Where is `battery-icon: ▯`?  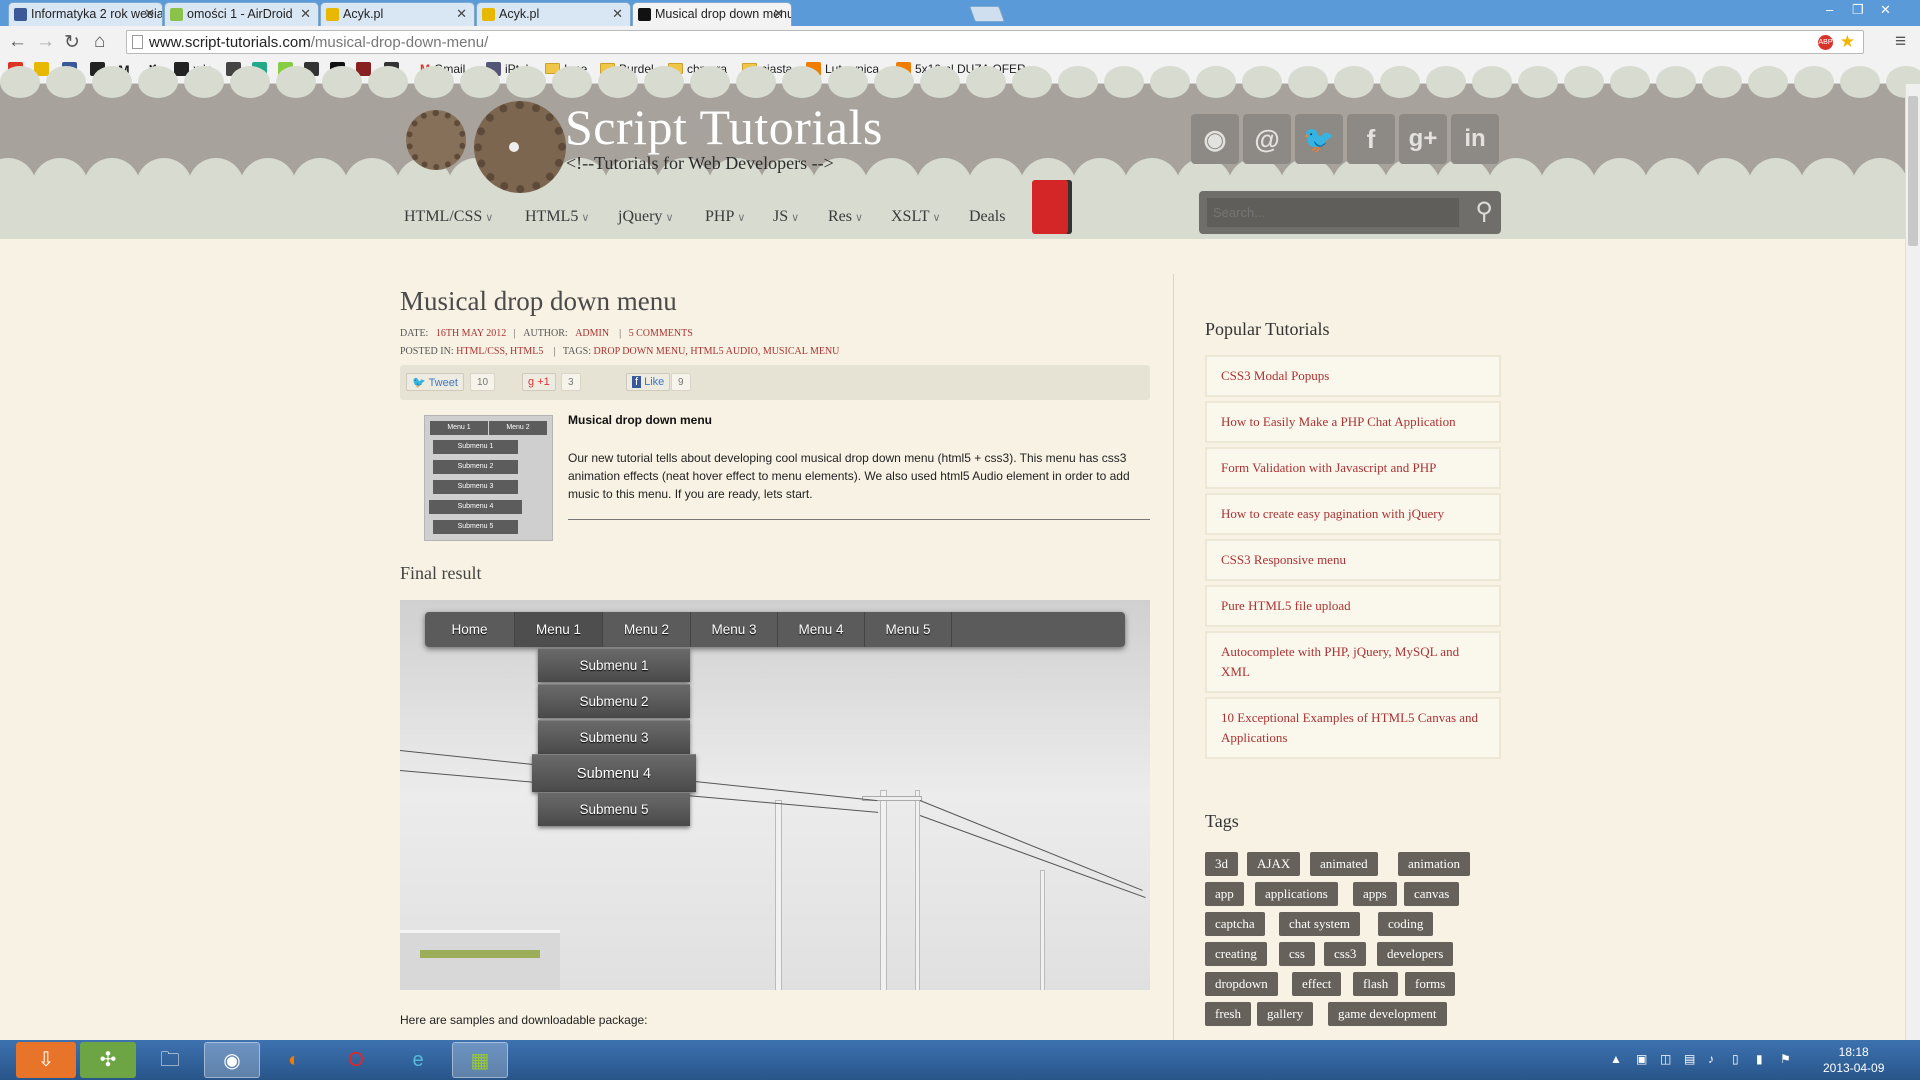 battery-icon: ▯ is located at coordinates (1735, 1059).